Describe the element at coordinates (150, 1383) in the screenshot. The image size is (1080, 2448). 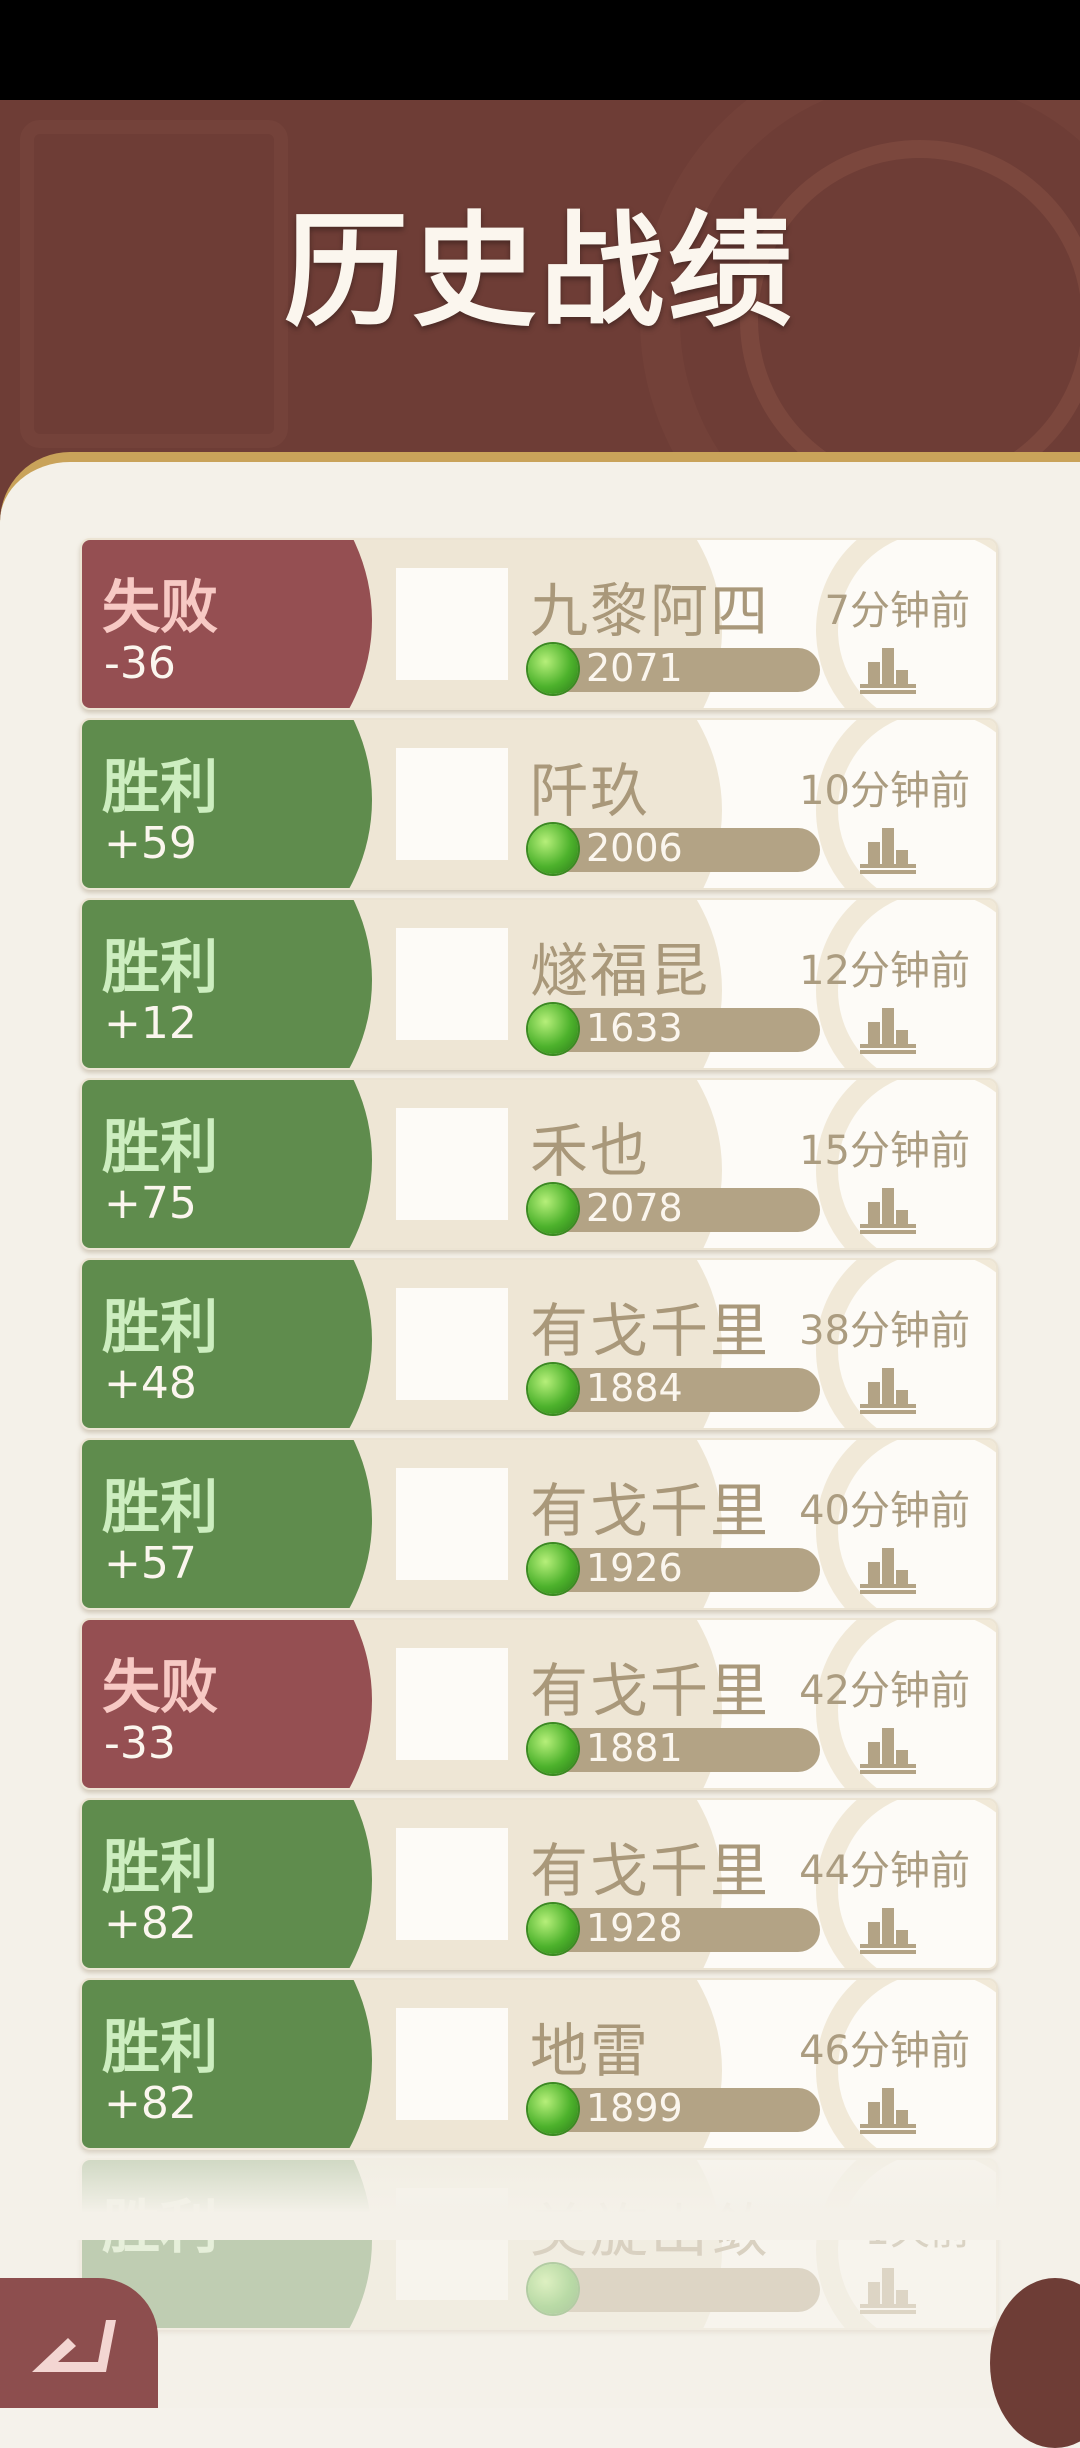
I see `score-delta: +48` at that location.